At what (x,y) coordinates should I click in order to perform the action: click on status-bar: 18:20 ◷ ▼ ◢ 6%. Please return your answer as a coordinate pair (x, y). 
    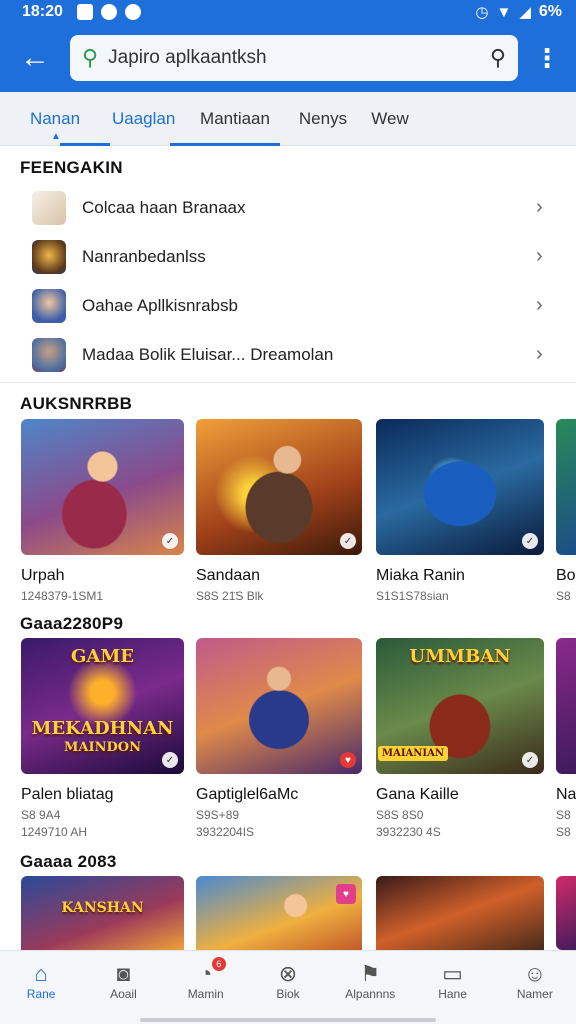
    Looking at the image, I should click on (288, 12).